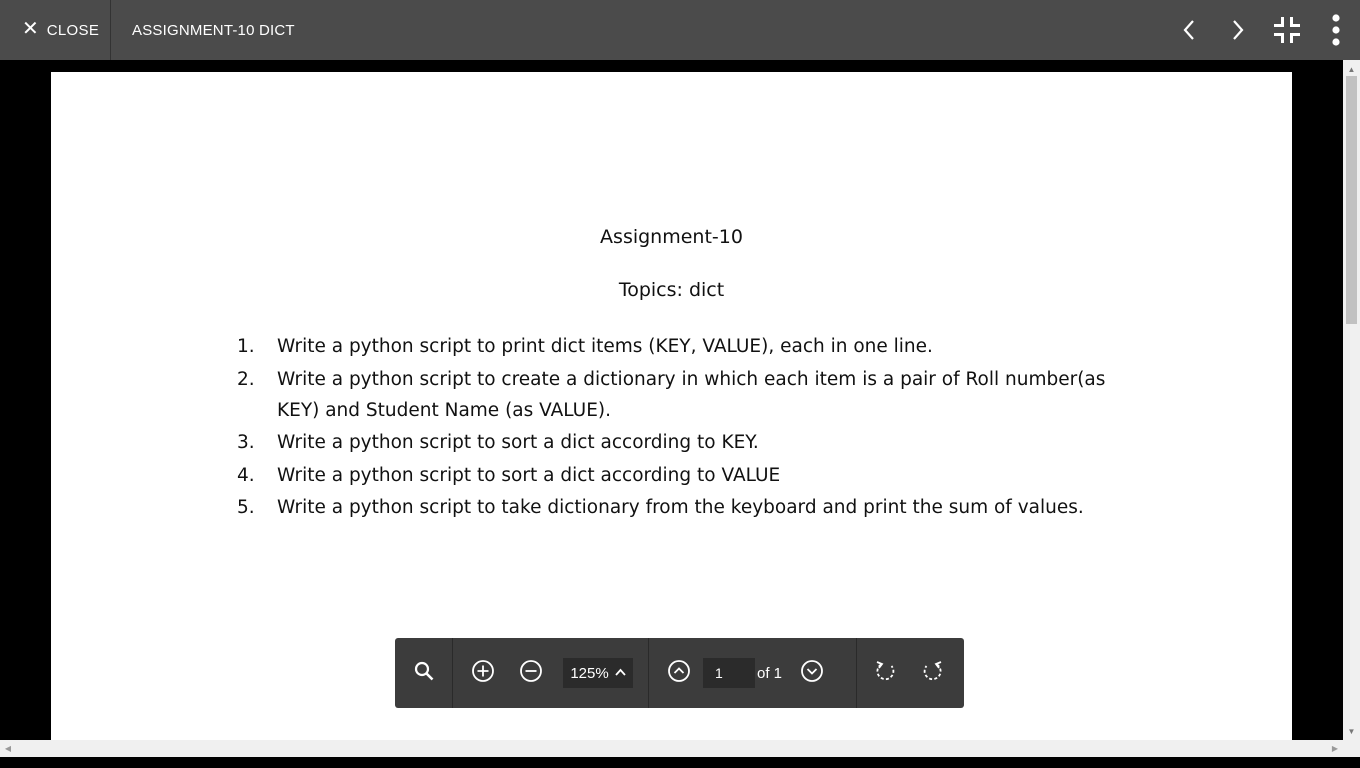  I want to click on close-icon: ✕, so click(30, 29).